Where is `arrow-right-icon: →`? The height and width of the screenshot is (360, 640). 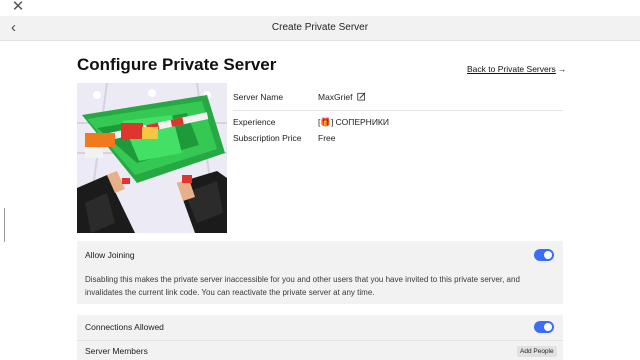 arrow-right-icon: → is located at coordinates (562, 69).